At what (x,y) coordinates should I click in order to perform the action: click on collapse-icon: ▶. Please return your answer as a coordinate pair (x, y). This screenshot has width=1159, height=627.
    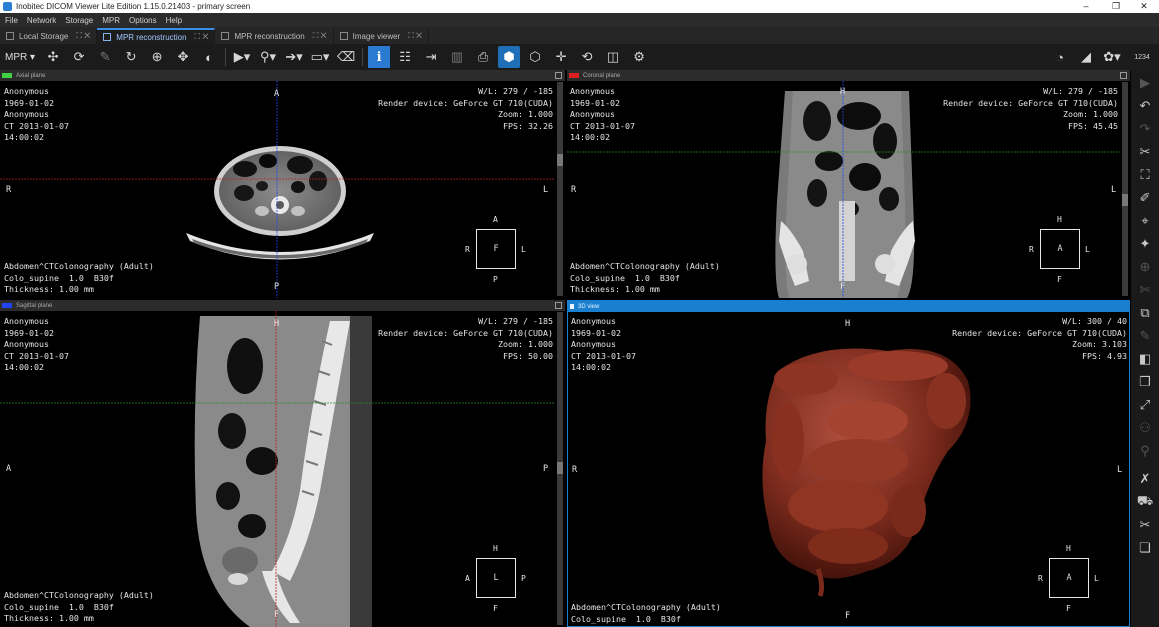
    Looking at the image, I should click on (1145, 83).